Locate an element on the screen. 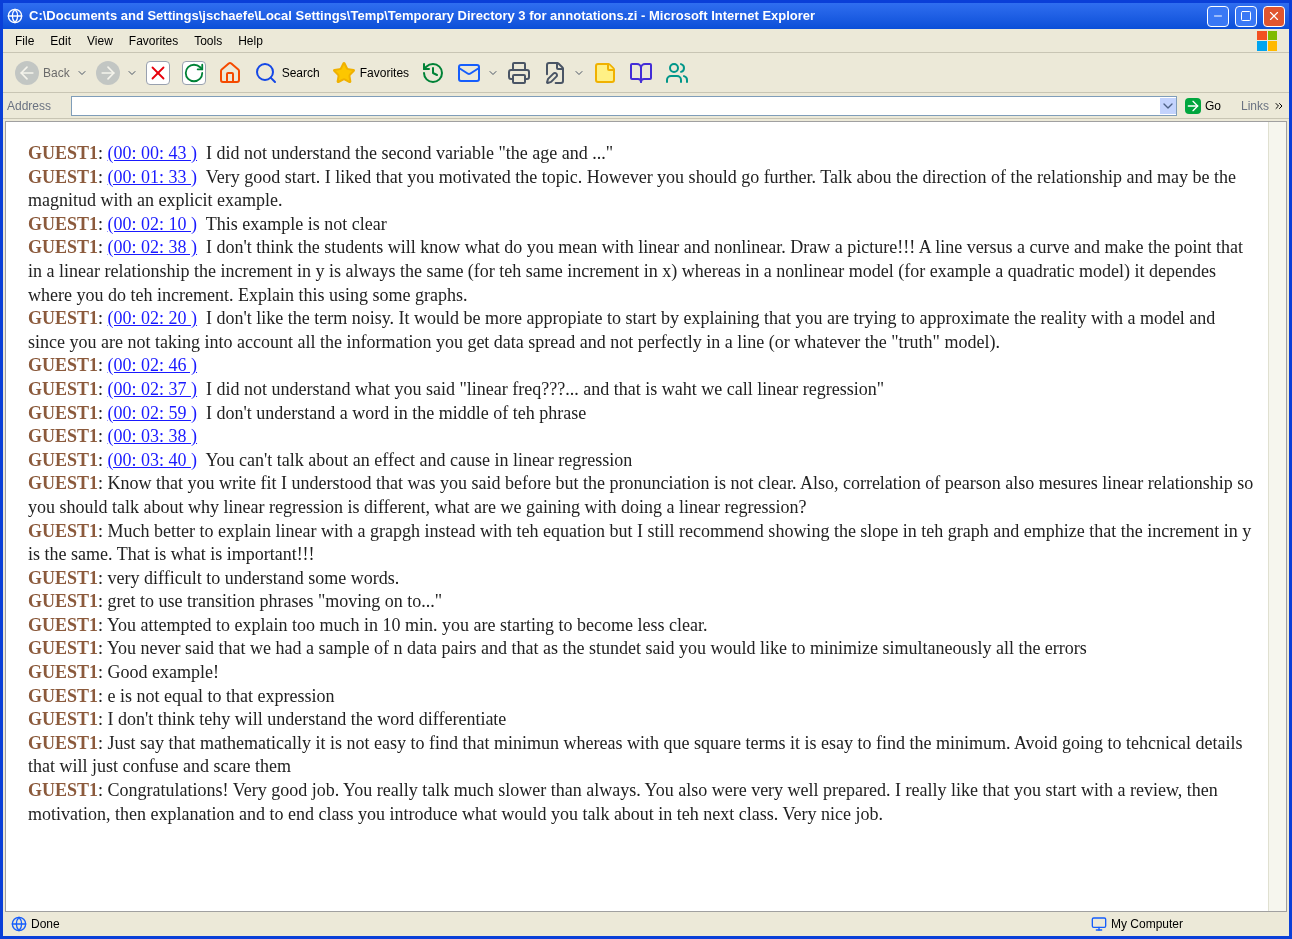 Image resolution: width=1292 pixels, height=939 pixels. zone-text: My Computer is located at coordinates (1148, 924).